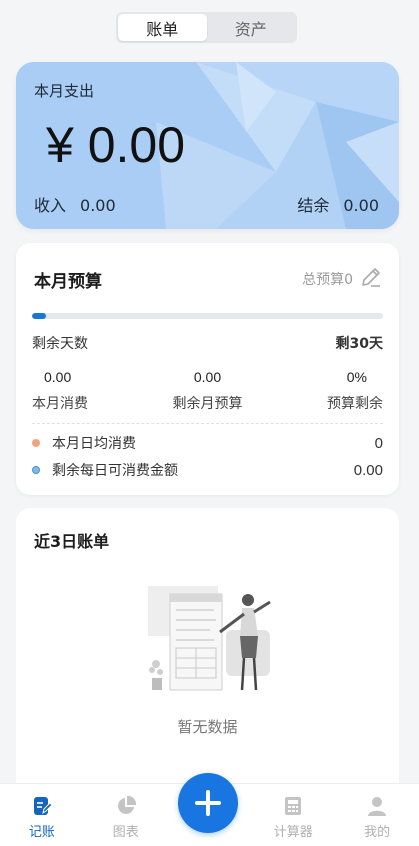 Image resolution: width=419 pixels, height=846 pixels. I want to click on orange-dot-icon, so click(36, 443).